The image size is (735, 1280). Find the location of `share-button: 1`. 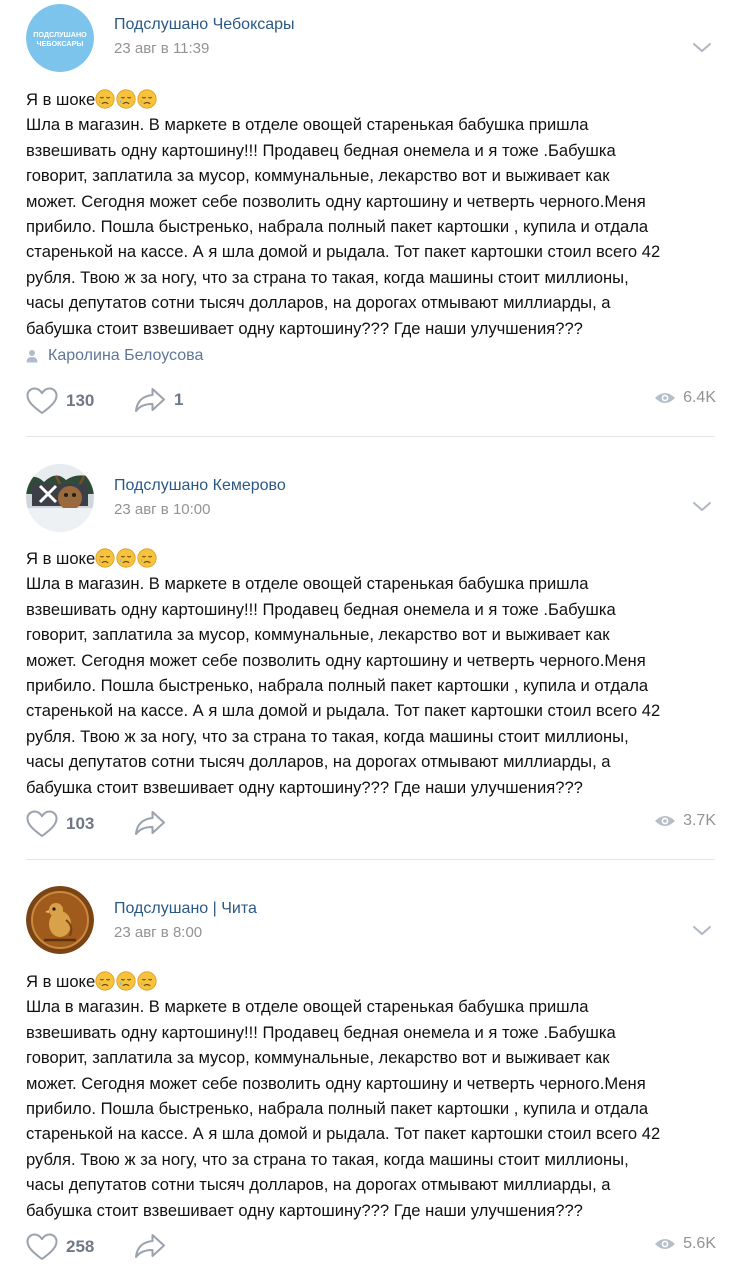

share-button: 1 is located at coordinates (158, 400).